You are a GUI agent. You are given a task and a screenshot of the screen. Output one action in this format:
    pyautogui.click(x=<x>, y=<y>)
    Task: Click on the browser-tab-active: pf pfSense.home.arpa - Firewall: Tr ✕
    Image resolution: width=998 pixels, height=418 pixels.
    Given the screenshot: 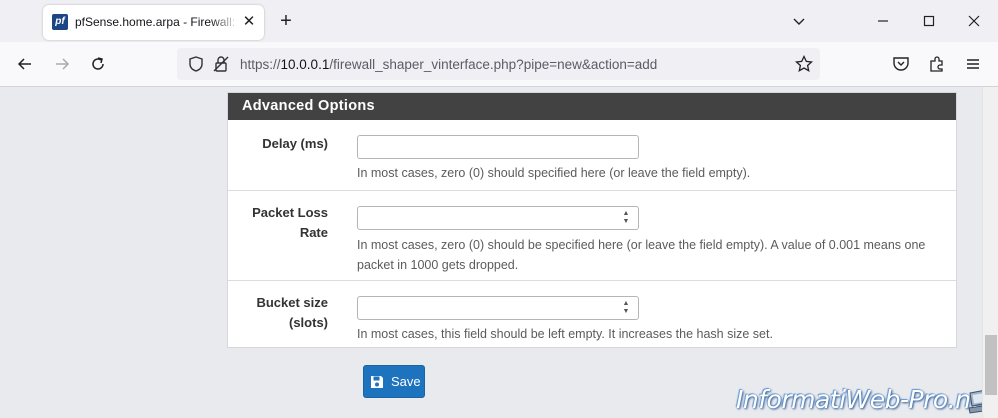 What is the action you would take?
    pyautogui.click(x=153, y=22)
    